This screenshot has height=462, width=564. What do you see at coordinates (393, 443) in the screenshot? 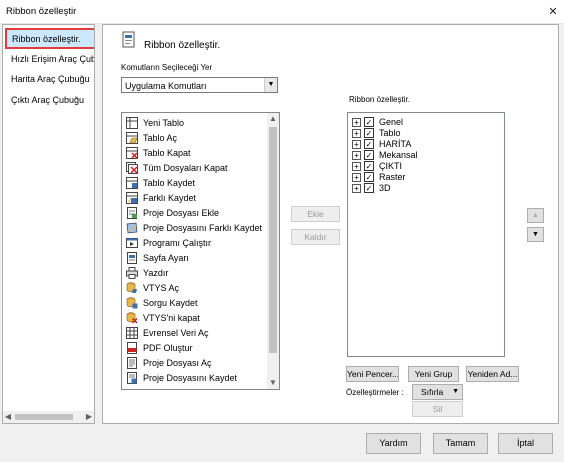
I see `help-button: Yardım` at bounding box center [393, 443].